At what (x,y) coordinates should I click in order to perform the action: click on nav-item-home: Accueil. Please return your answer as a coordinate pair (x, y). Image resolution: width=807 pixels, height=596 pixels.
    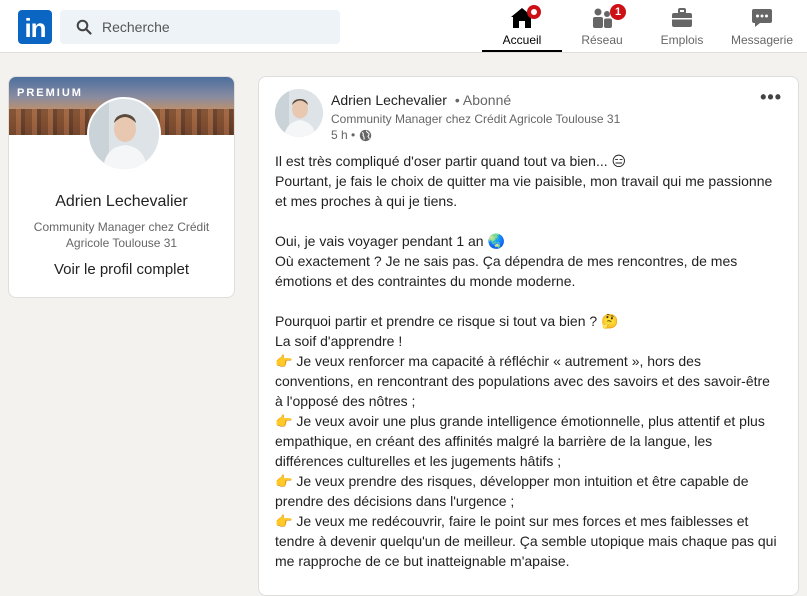
    Looking at the image, I should click on (522, 26).